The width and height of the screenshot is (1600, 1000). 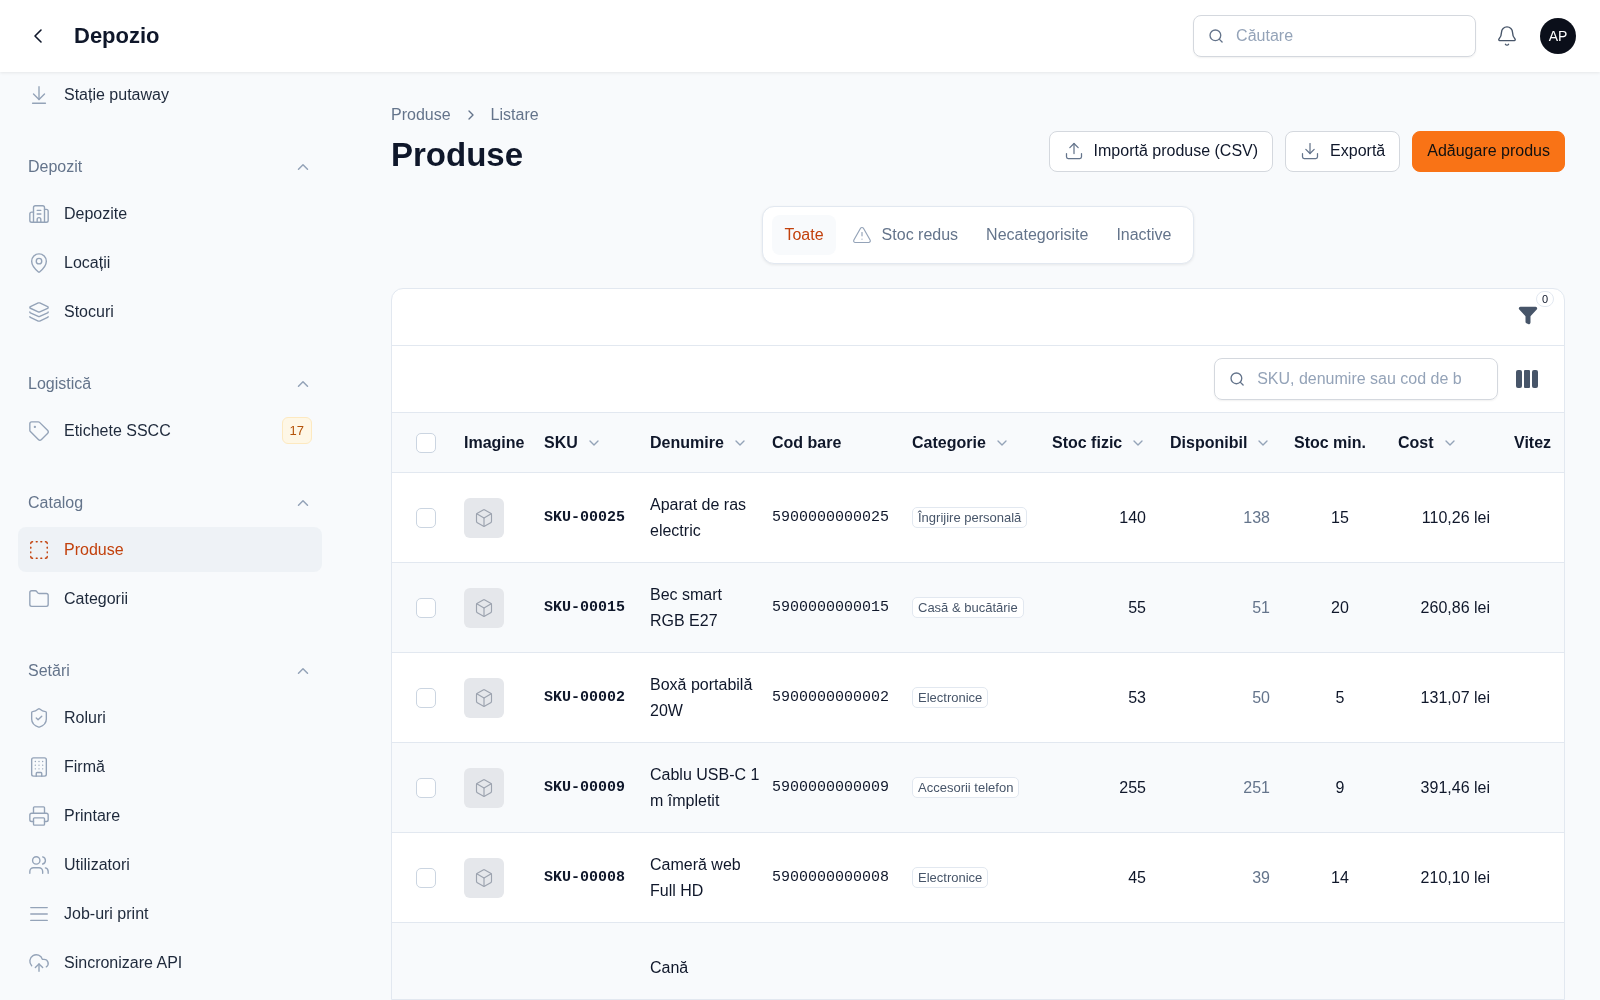 What do you see at coordinates (170, 962) in the screenshot?
I see `sidebar-item: Sincronizare API` at bounding box center [170, 962].